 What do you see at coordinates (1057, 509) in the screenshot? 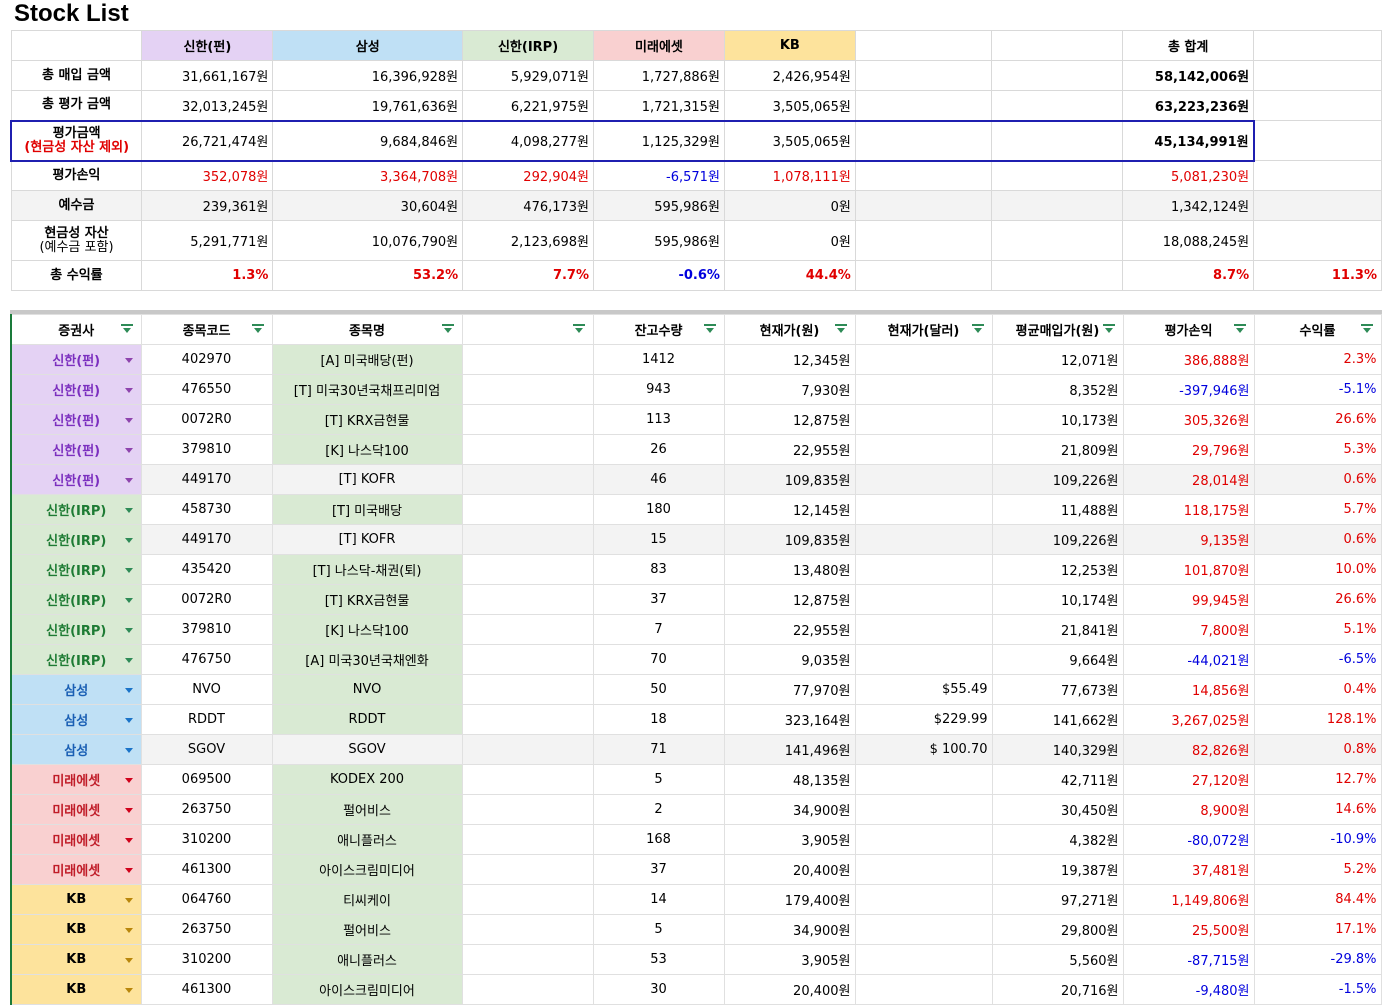
I see `avg-buy-price: 11,488원` at bounding box center [1057, 509].